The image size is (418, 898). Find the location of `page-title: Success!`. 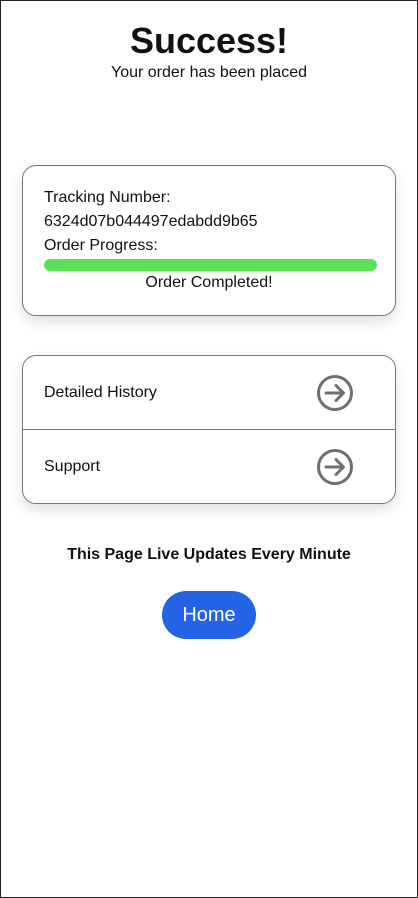

page-title: Success! is located at coordinates (209, 40).